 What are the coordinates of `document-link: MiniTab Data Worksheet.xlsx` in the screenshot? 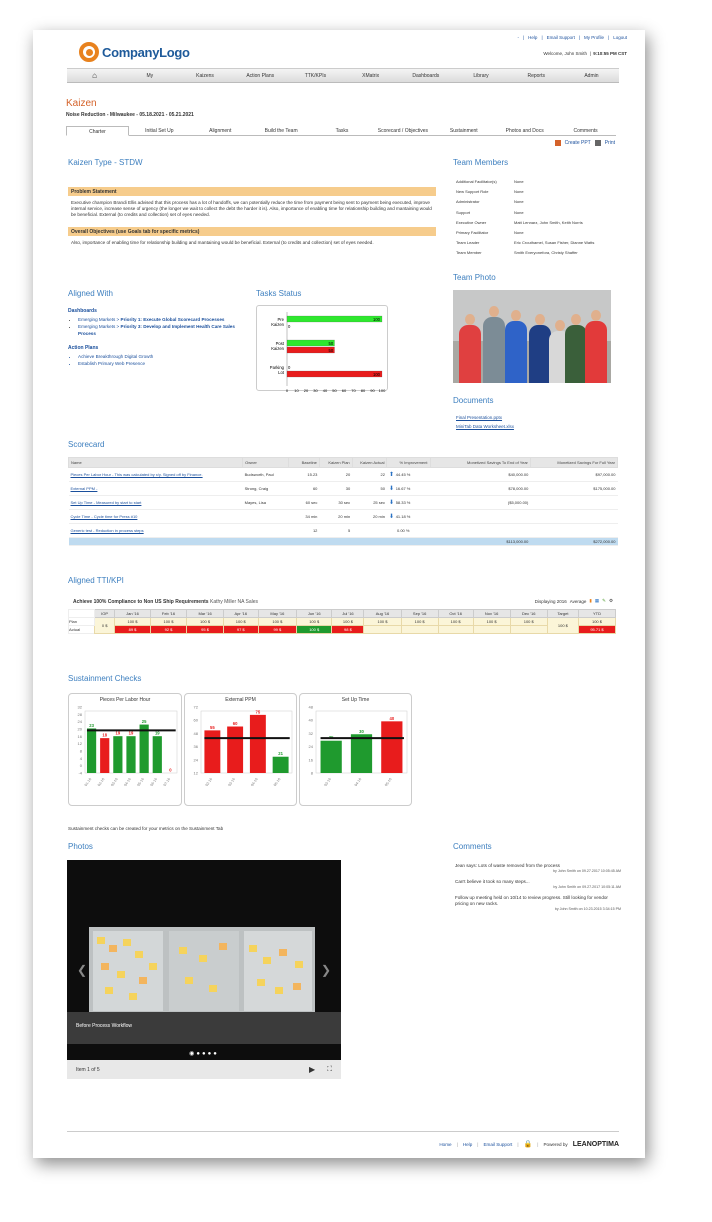 It's located at (485, 426).